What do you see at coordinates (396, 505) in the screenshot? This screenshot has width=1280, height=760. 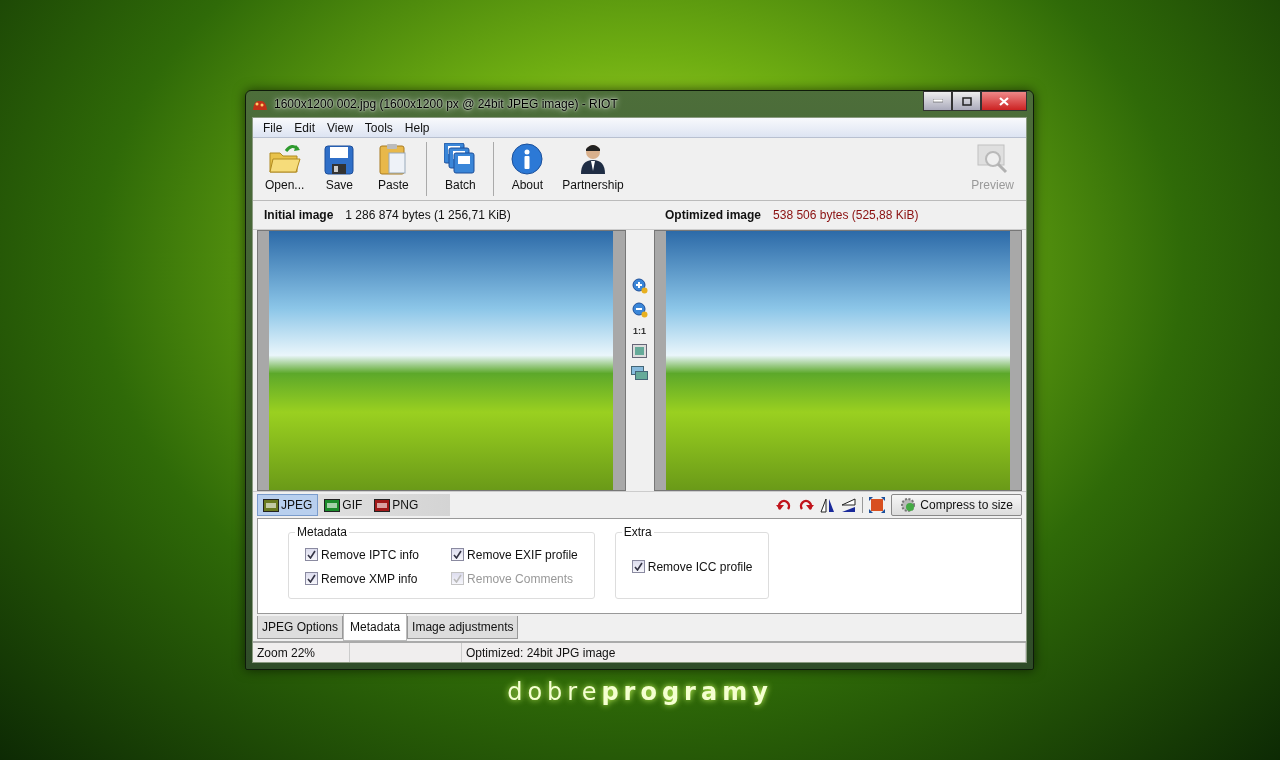 I see `format-tab: PNG` at bounding box center [396, 505].